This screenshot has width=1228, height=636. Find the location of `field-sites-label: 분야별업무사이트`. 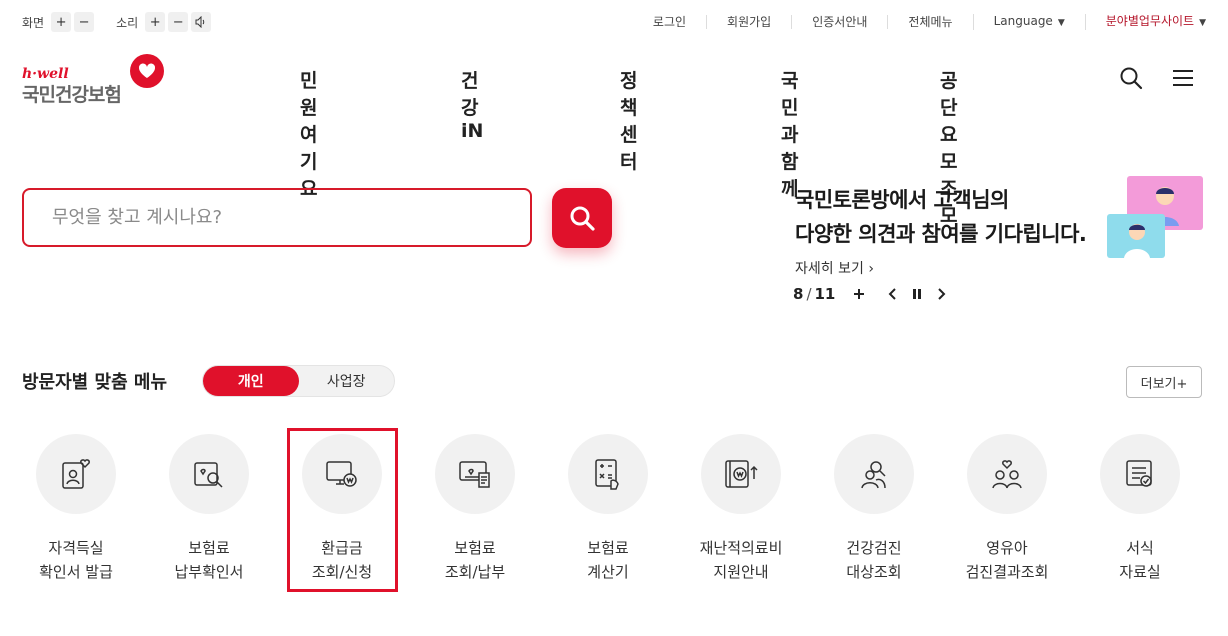

field-sites-label: 분야별업무사이트 is located at coordinates (1150, 21).